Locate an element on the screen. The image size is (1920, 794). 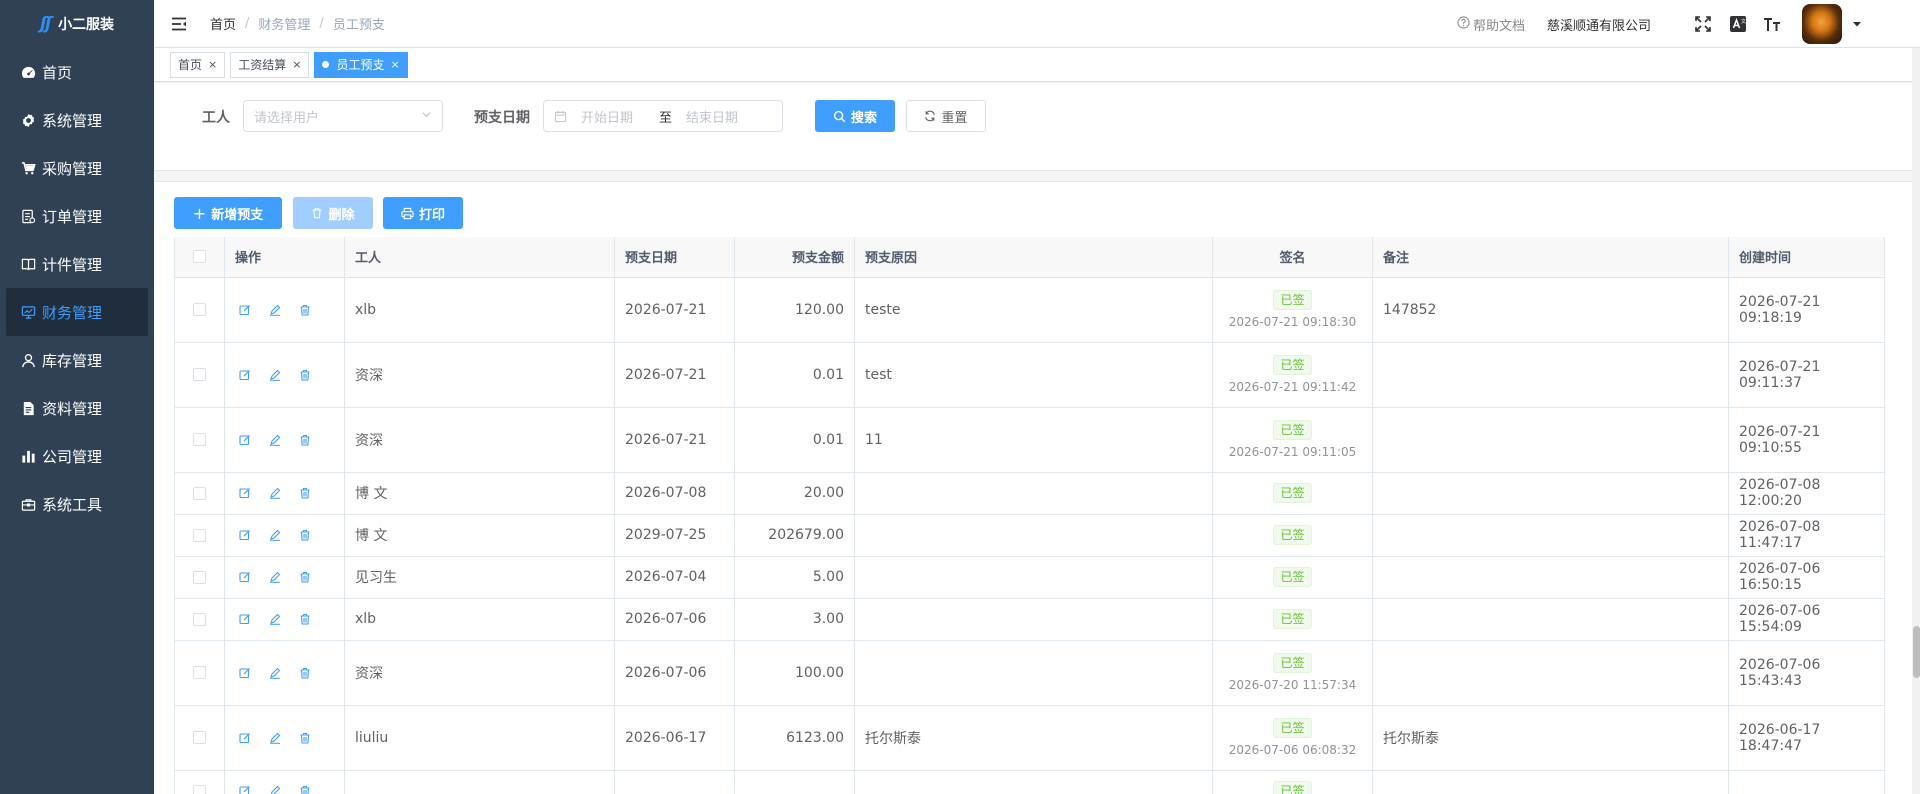
sidebar-item-purchase: 采购管理 is located at coordinates (77, 168).